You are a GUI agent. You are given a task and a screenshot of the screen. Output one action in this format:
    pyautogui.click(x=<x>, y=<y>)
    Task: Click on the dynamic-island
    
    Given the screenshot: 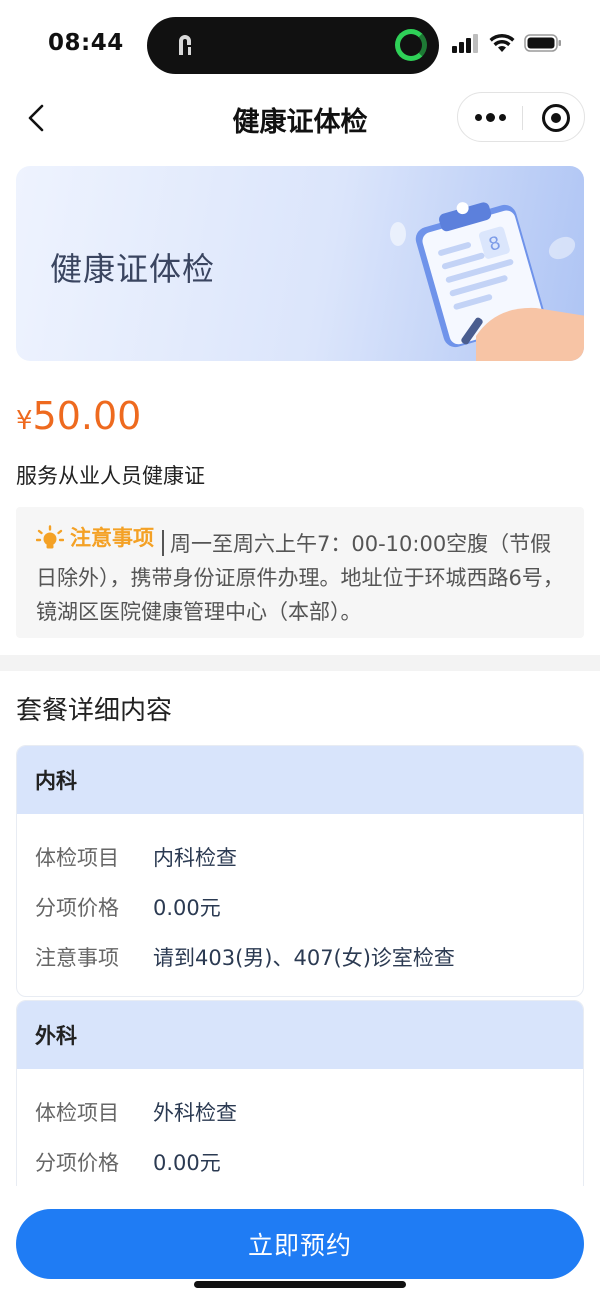 What is the action you would take?
    pyautogui.click(x=293, y=45)
    